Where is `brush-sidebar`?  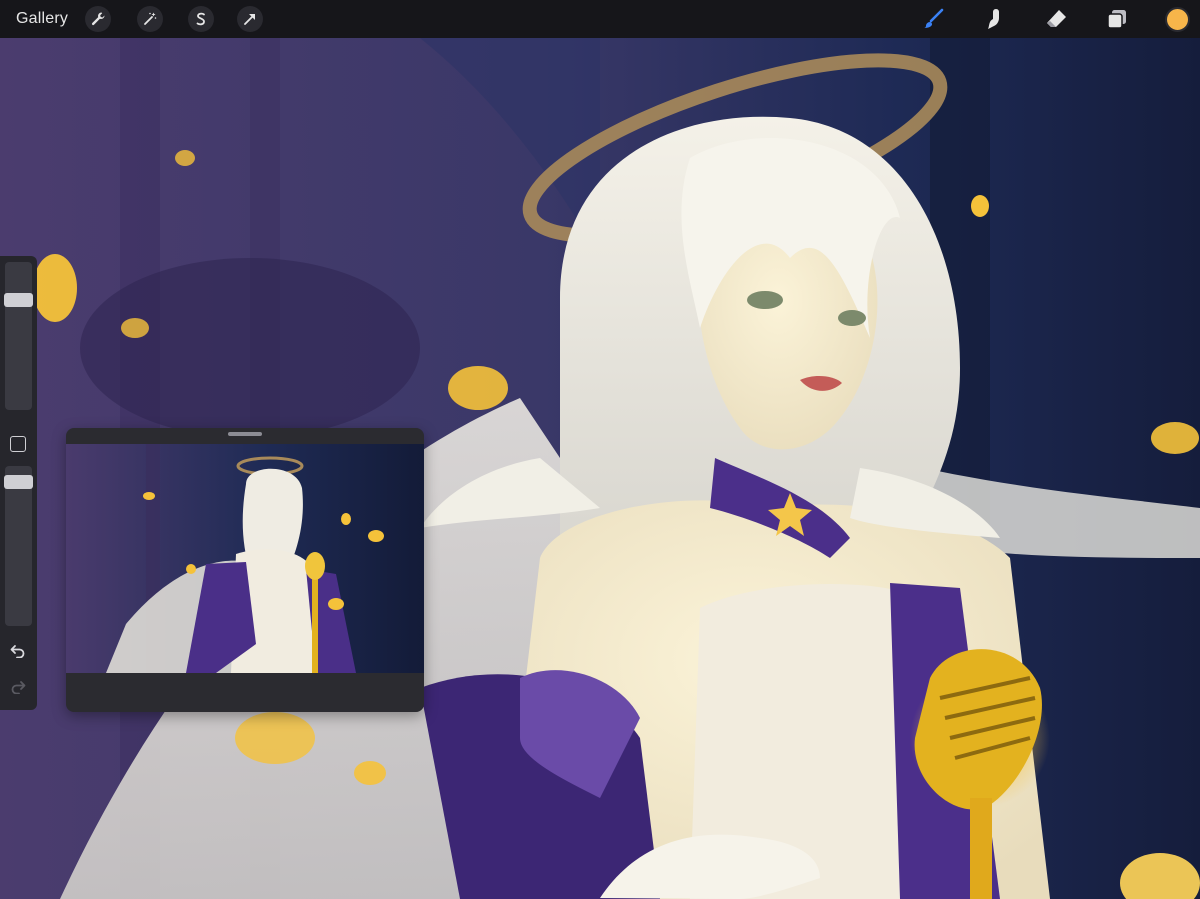 brush-sidebar is located at coordinates (18, 483).